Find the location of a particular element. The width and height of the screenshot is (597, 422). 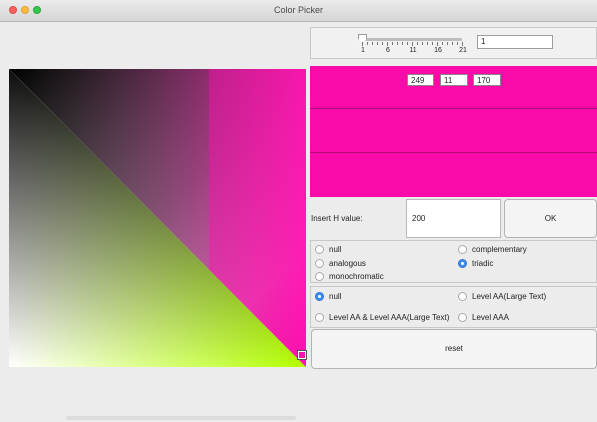

harmony-complementary-radio: complementary is located at coordinates (492, 249).